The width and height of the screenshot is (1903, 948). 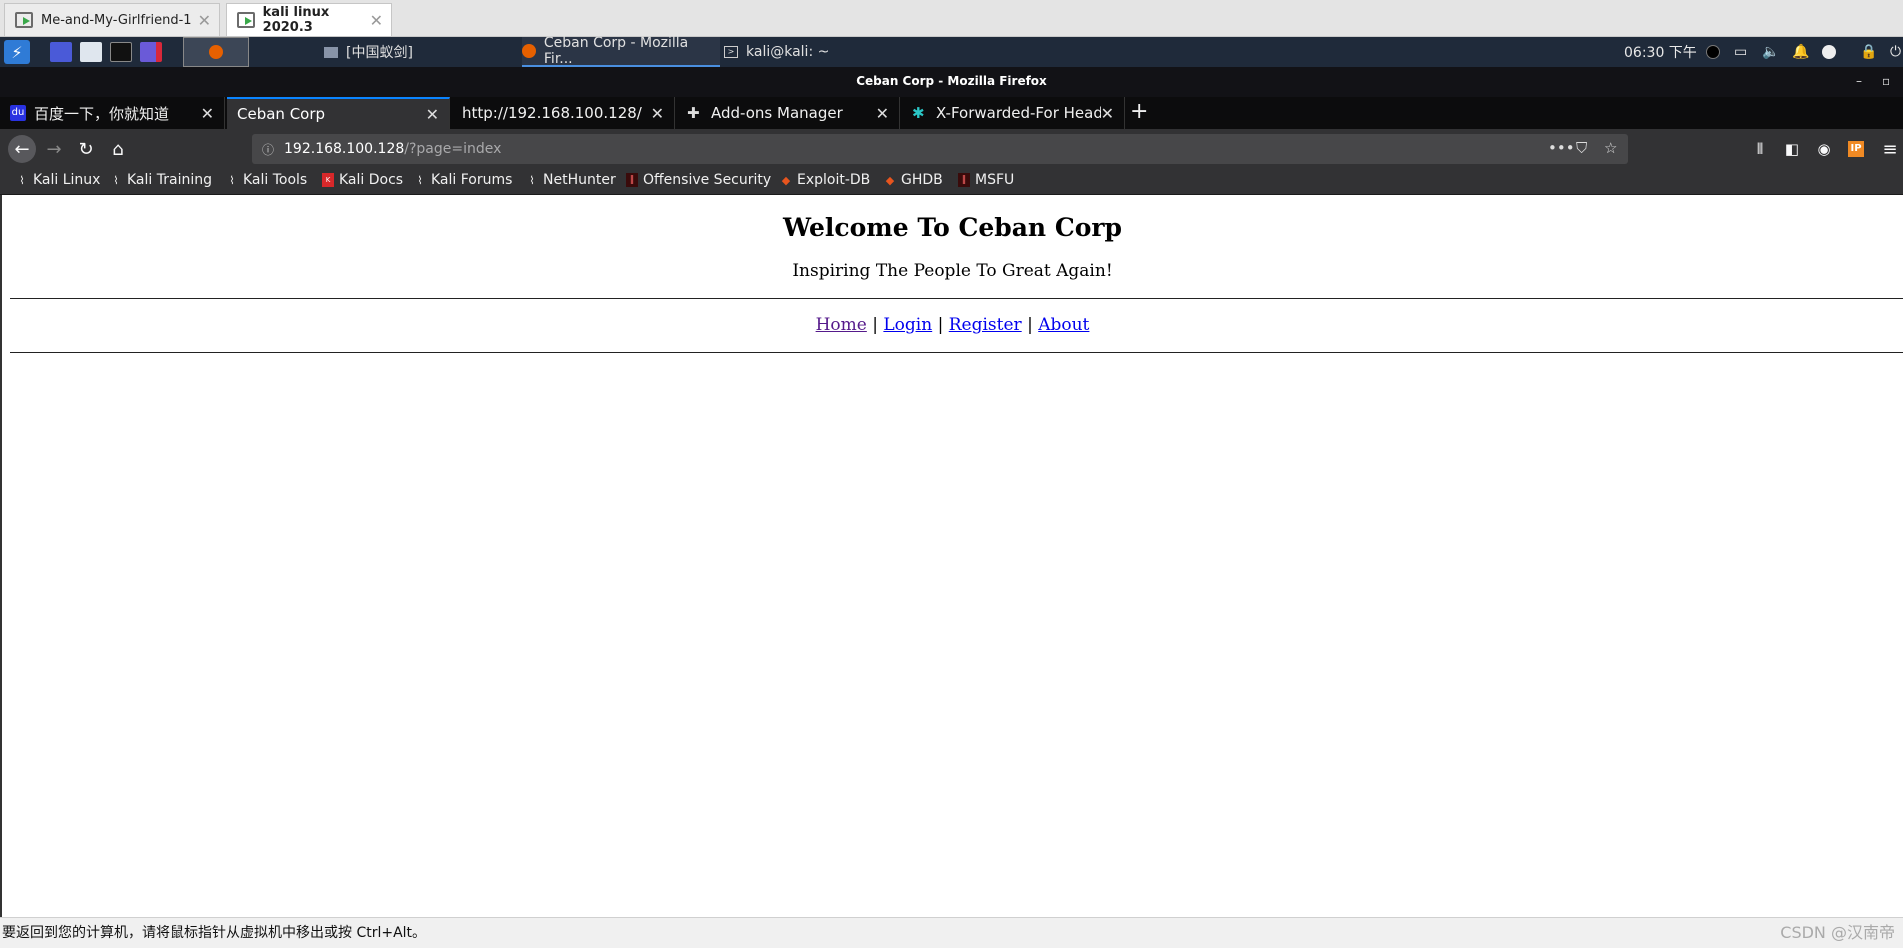 I want to click on launcher-screen-recorder, so click(x=151, y=52).